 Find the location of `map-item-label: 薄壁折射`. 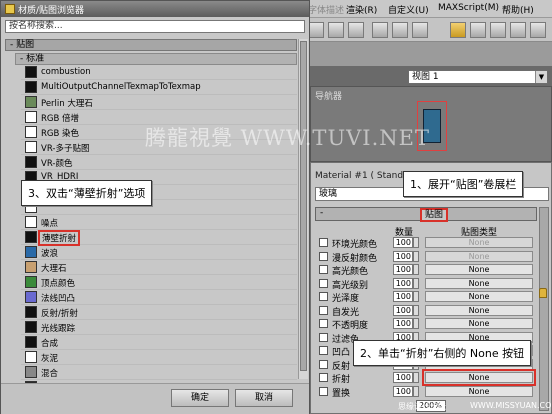

map-item-label: 薄壁折射 is located at coordinates (59, 238).